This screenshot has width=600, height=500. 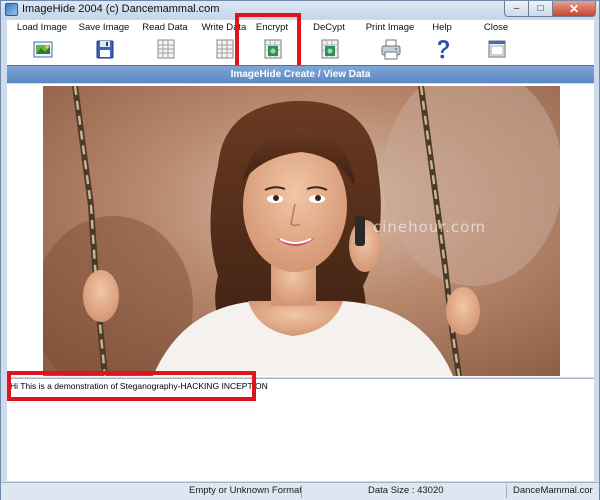 I want to click on close-window-button: ✕, so click(x=574, y=9).